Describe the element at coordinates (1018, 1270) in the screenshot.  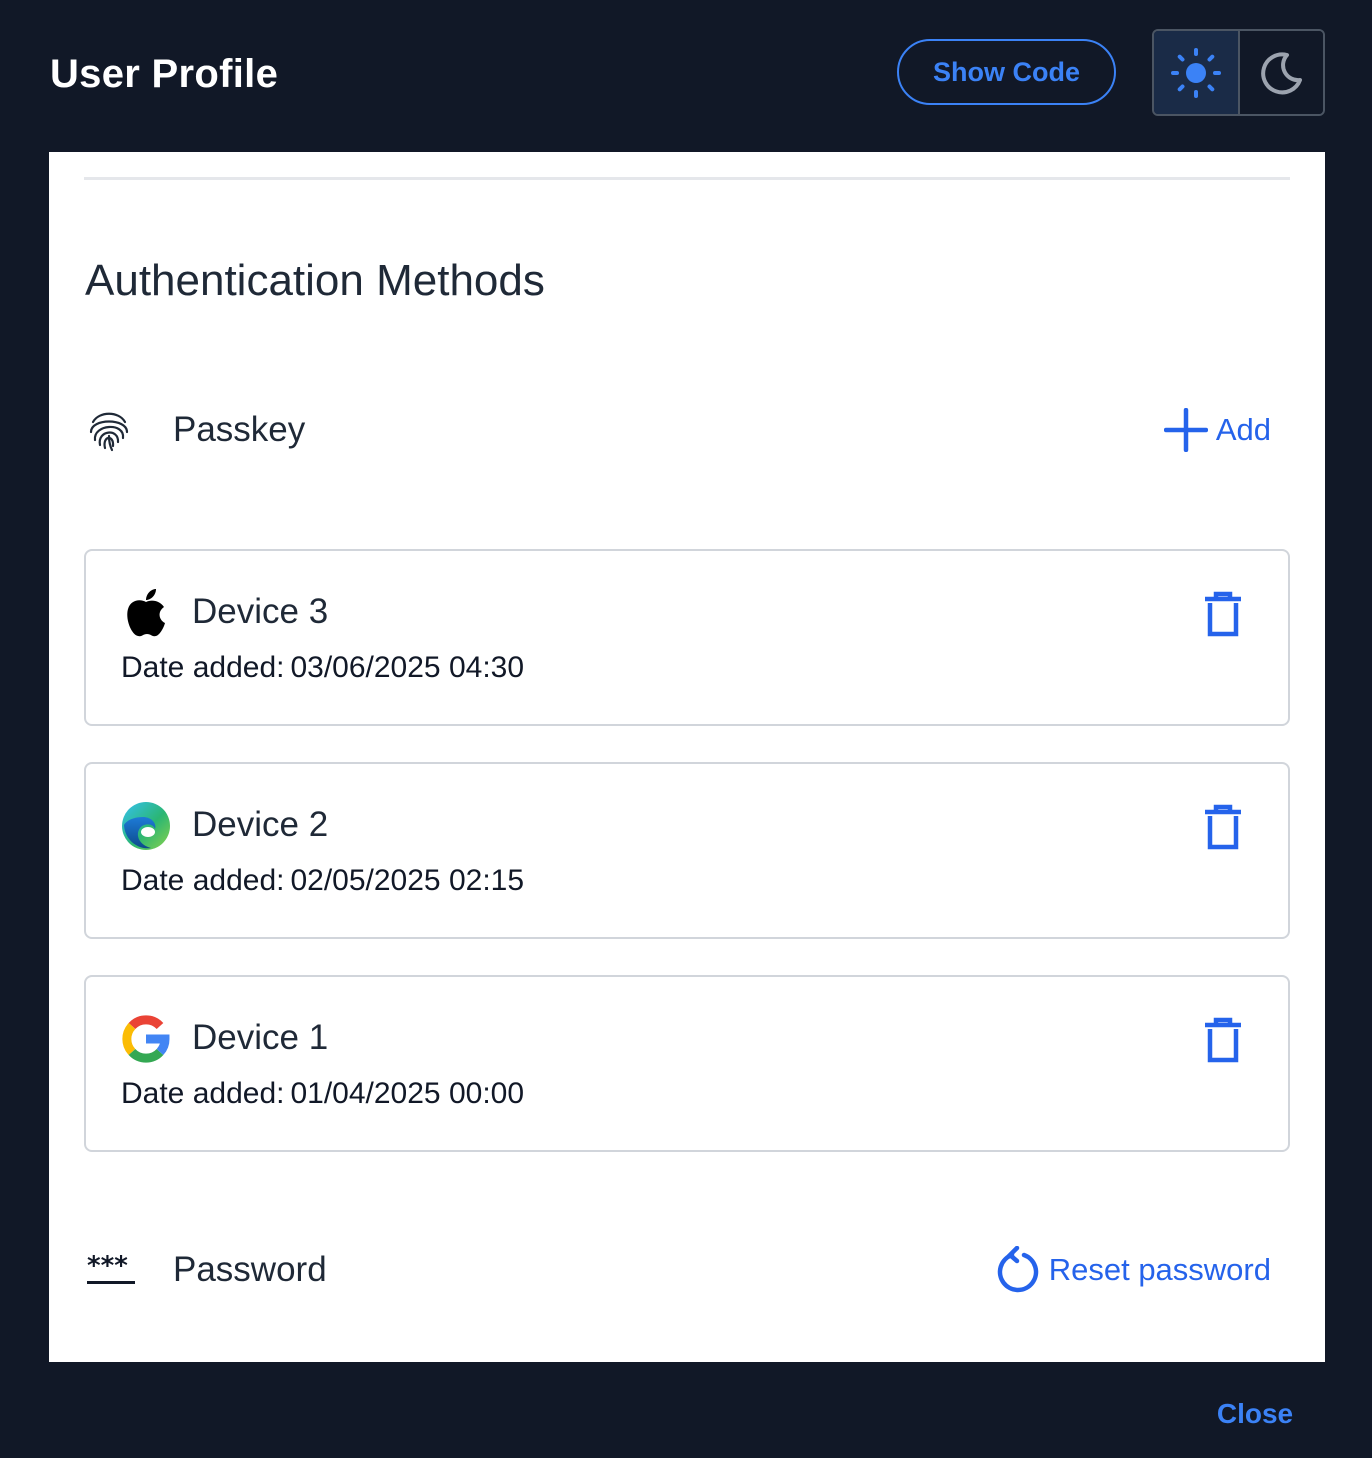
I see `refresh-icon` at that location.